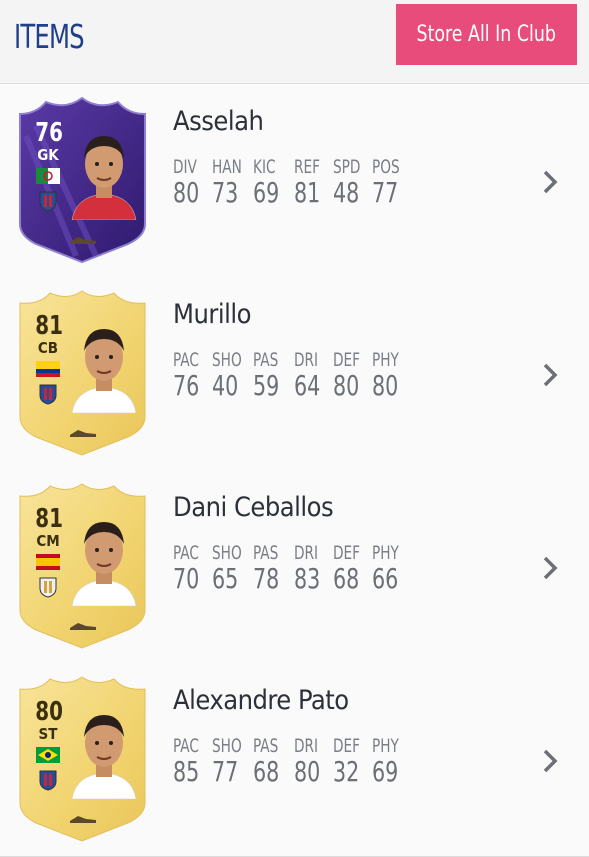 The height and width of the screenshot is (857, 589). I want to click on stat-value: 59, so click(266, 385).